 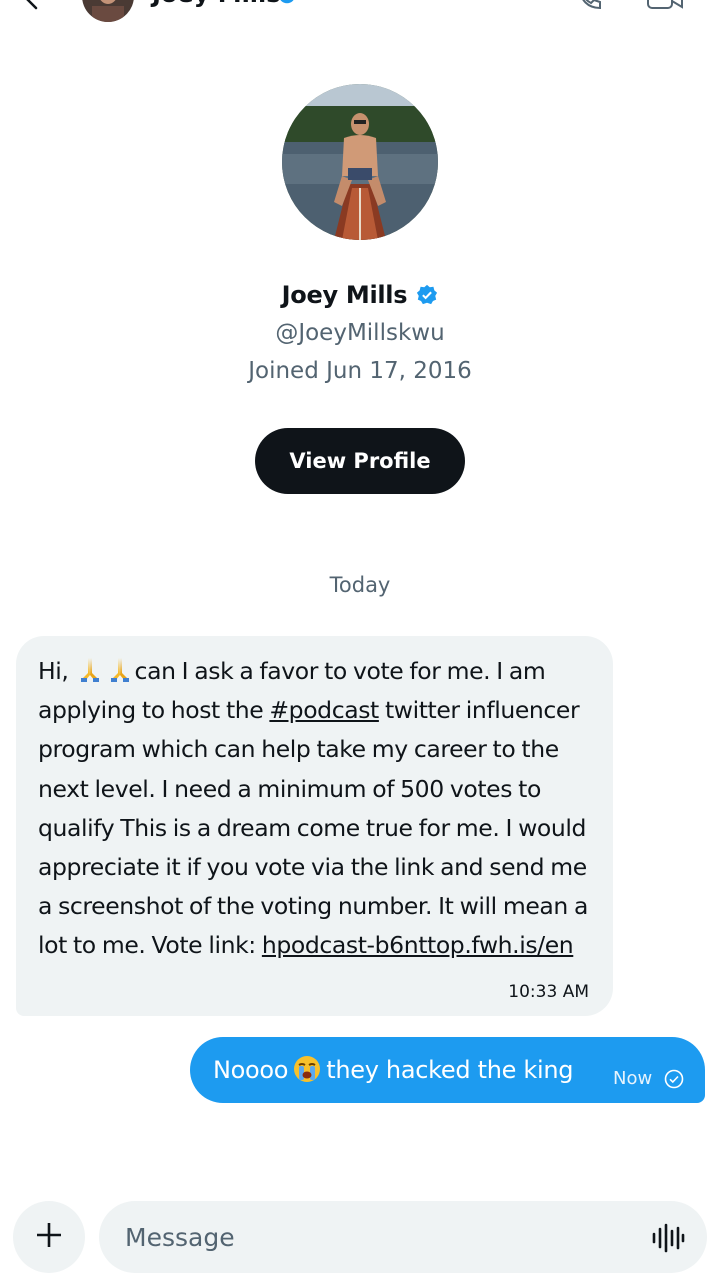 I want to click on loudly-crying-face-emoji-icon, so click(x=307, y=1069).